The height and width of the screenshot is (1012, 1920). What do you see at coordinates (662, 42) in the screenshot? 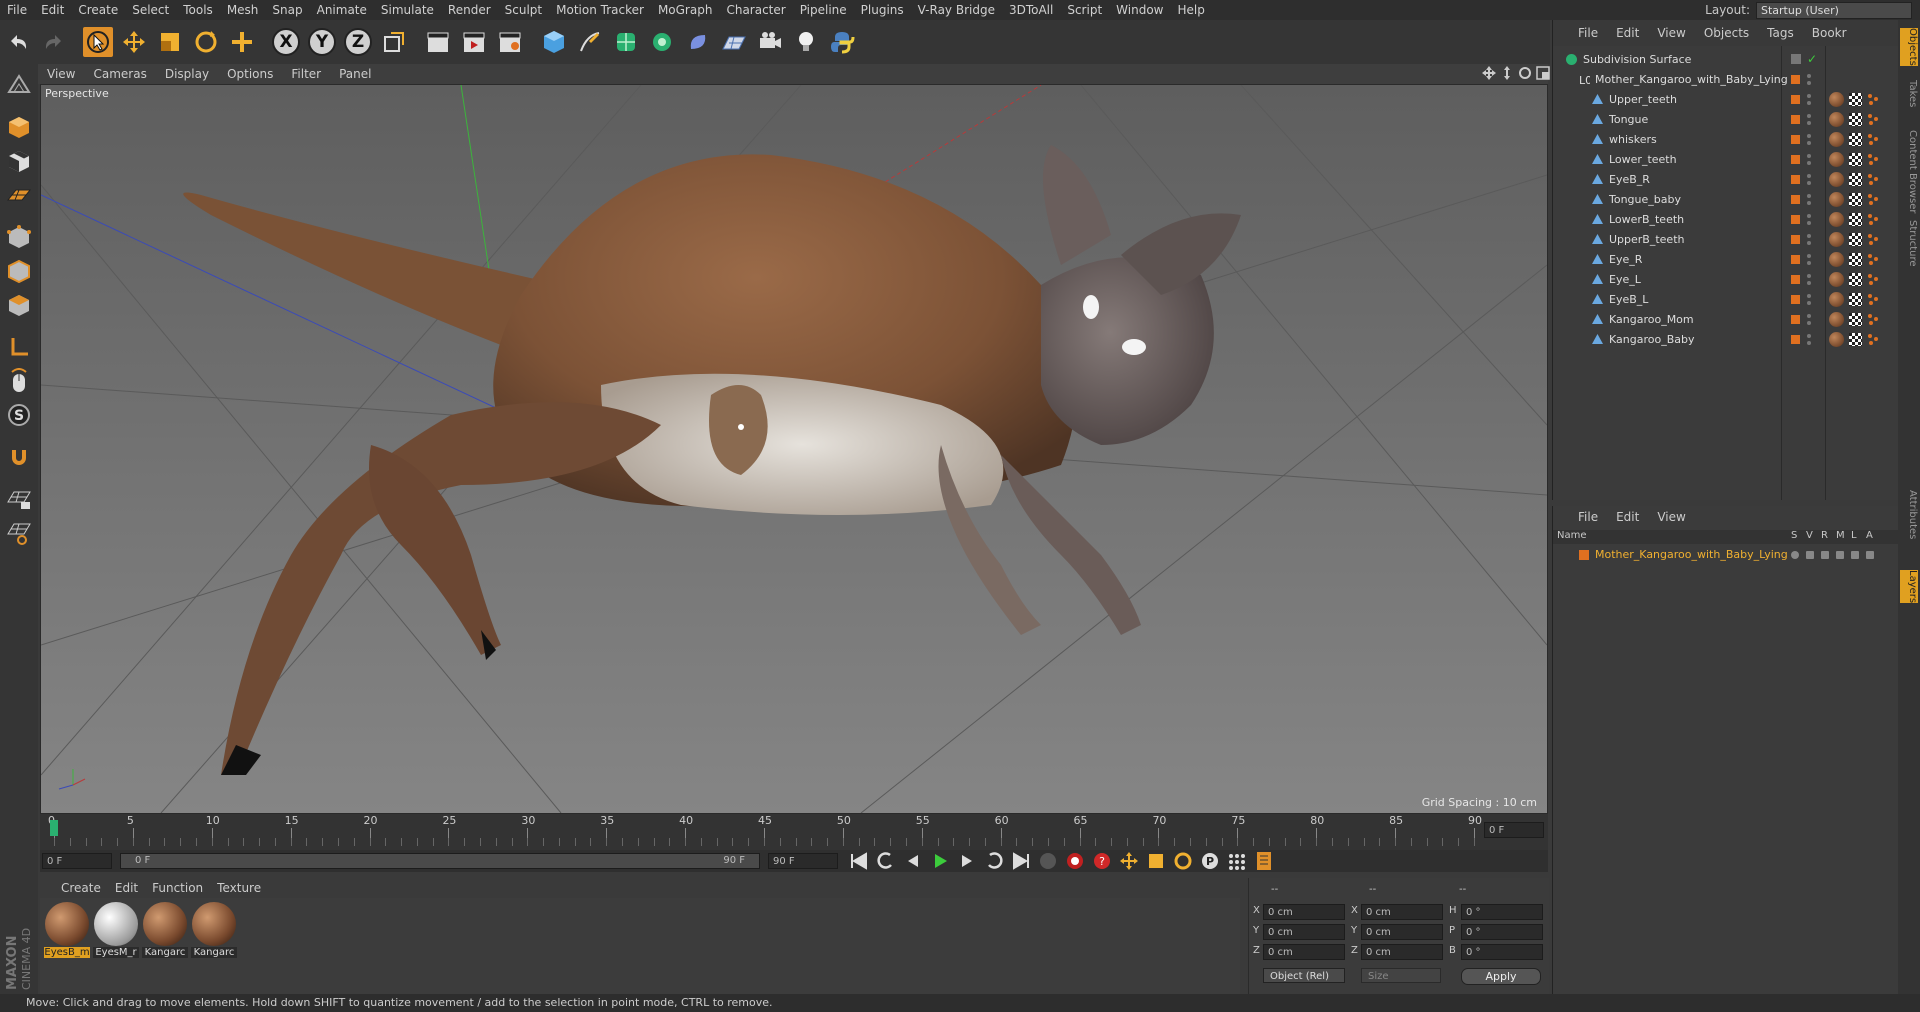
I see `array-button` at bounding box center [662, 42].